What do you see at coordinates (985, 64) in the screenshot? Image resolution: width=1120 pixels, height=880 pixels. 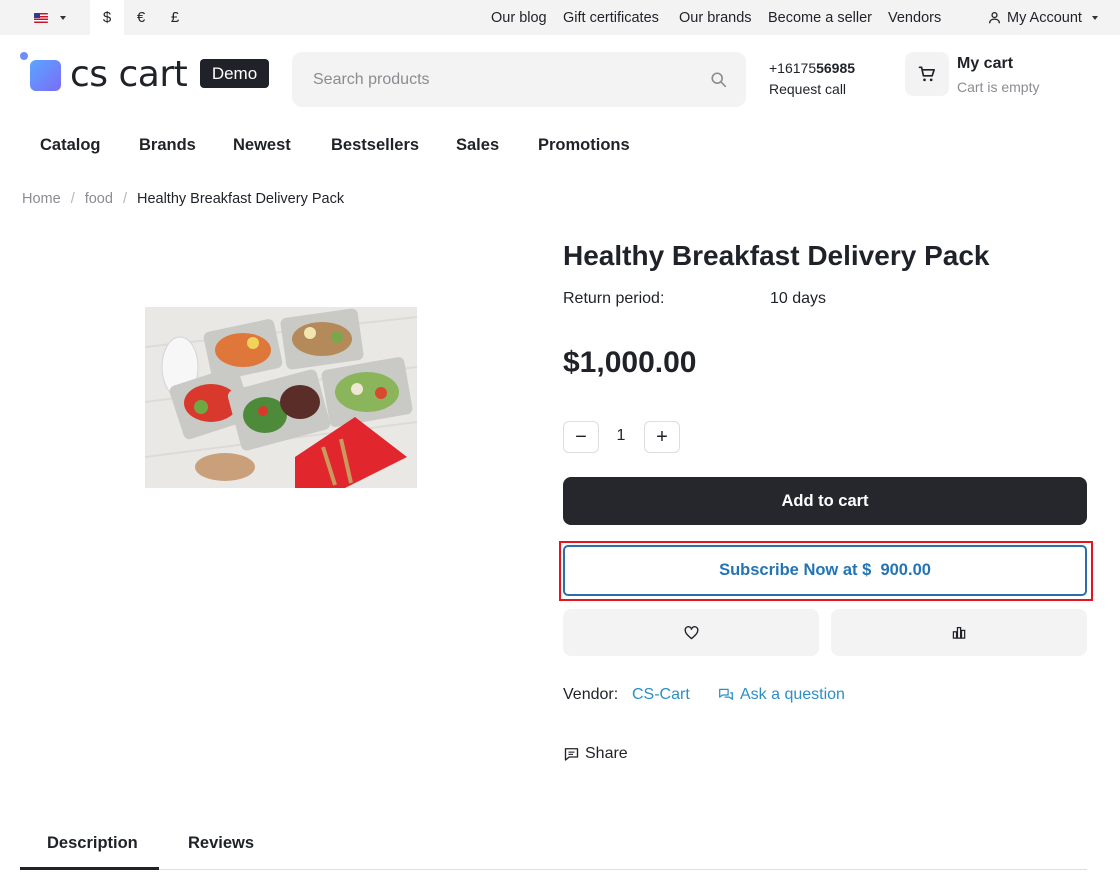 I see `cart-title: My cart` at bounding box center [985, 64].